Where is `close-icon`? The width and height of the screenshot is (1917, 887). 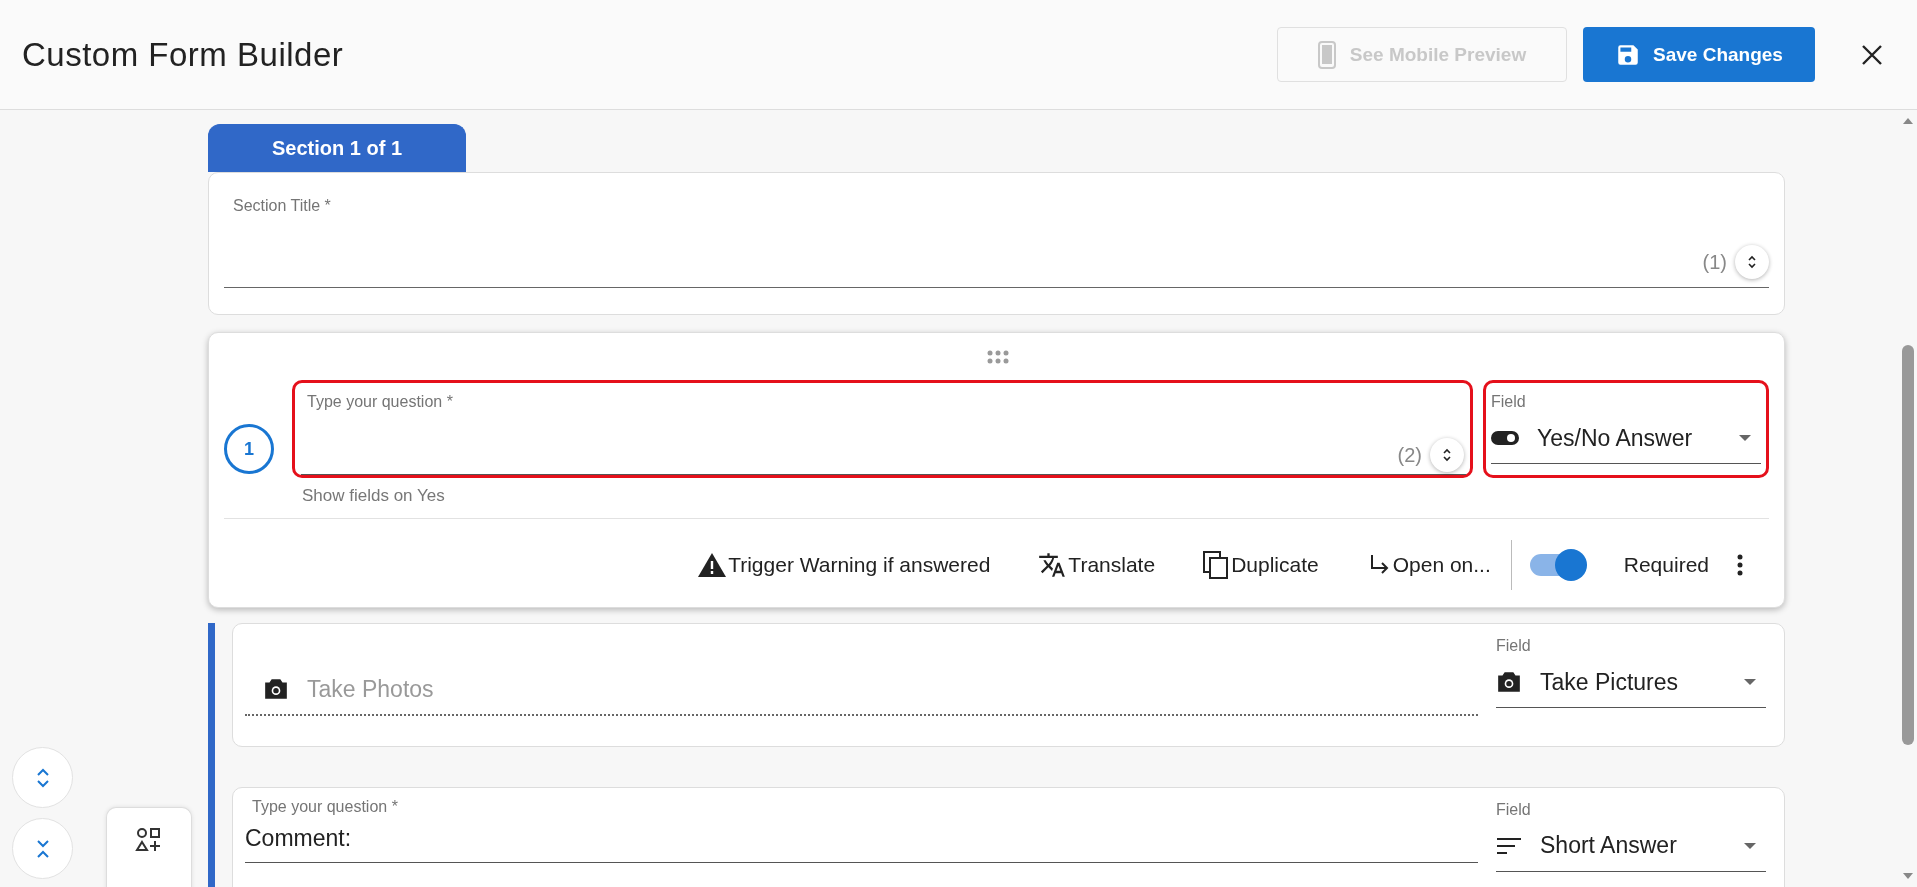 close-icon is located at coordinates (1872, 54).